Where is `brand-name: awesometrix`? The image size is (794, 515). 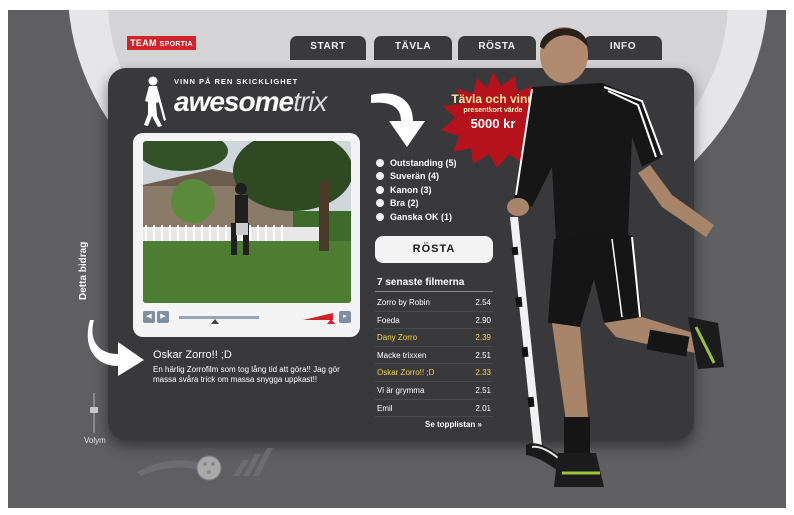
brand-name: awesometrix is located at coordinates (250, 102).